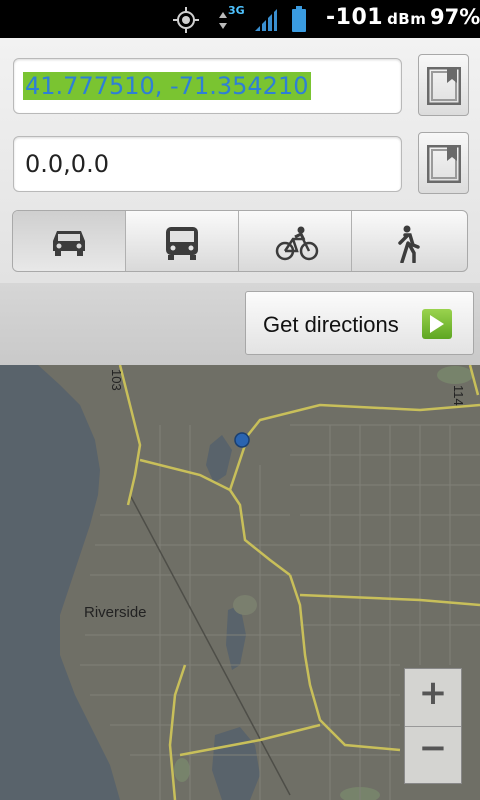 This screenshot has height=800, width=480. Describe the element at coordinates (433, 748) in the screenshot. I see `minus-icon: −` at that location.